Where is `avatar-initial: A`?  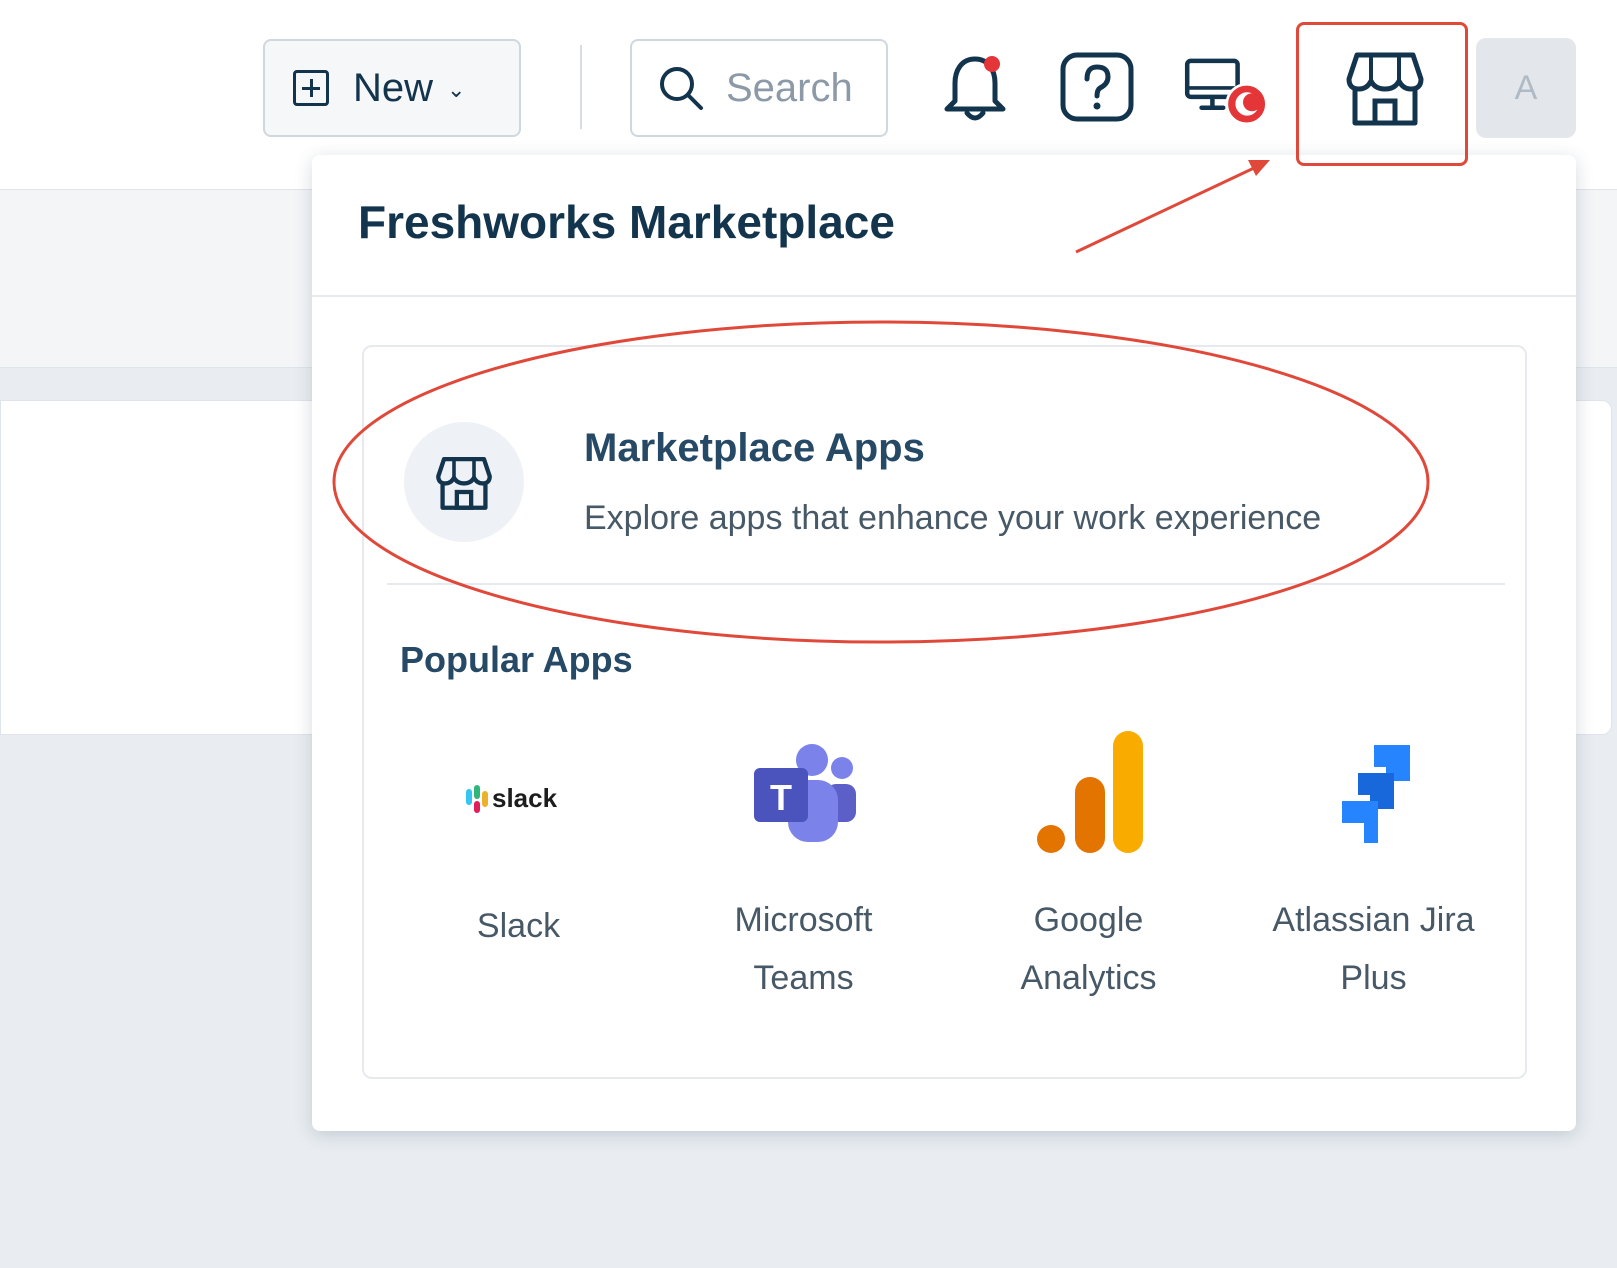 avatar-initial: A is located at coordinates (1526, 87).